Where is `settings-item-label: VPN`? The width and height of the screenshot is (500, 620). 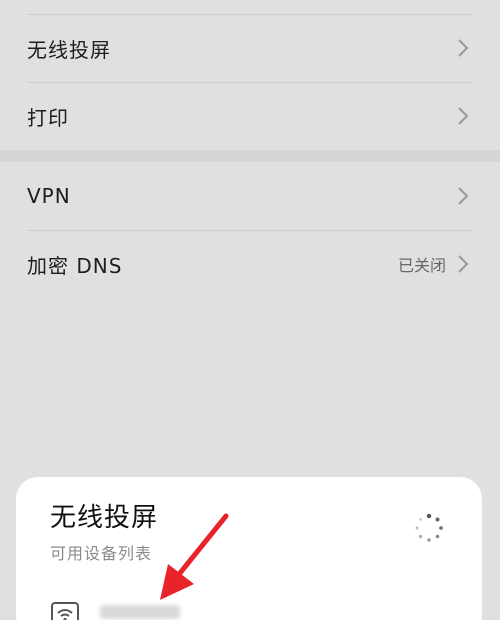 settings-item-label: VPN is located at coordinates (49, 196).